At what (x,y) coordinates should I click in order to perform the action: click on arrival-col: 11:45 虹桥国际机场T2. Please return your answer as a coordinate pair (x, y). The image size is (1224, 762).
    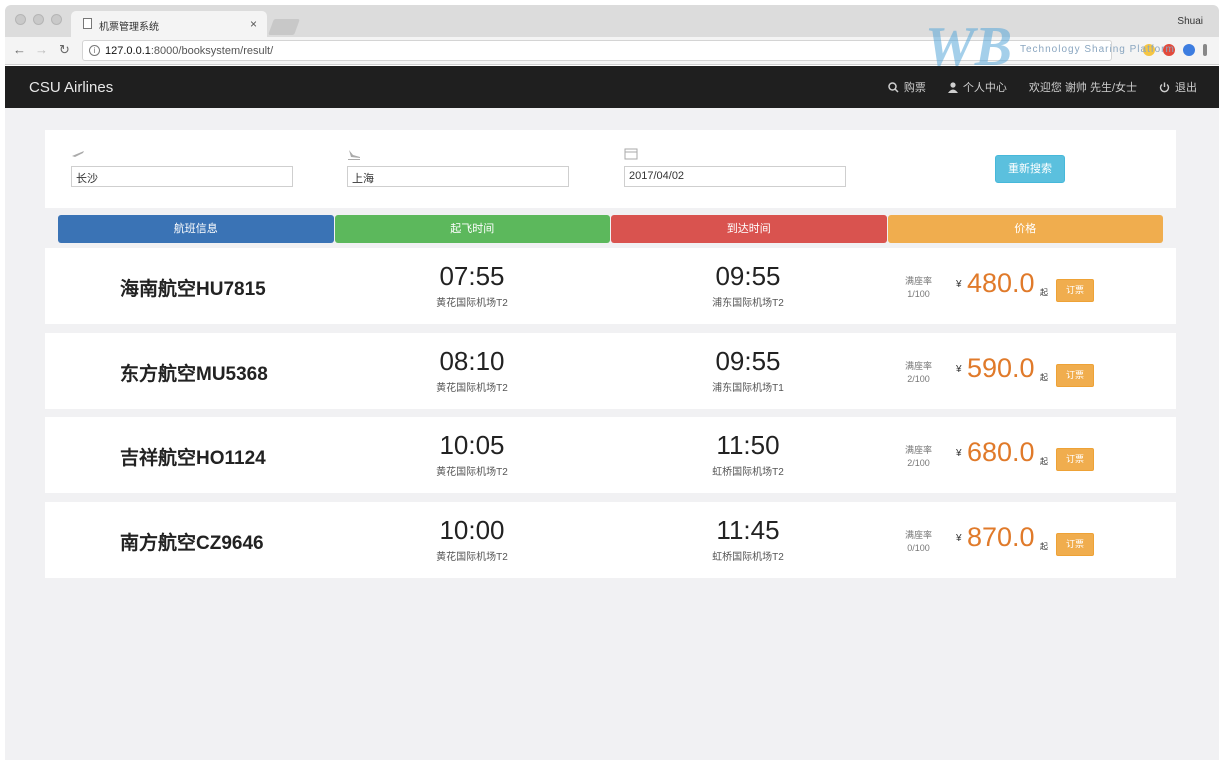
    Looking at the image, I should click on (748, 539).